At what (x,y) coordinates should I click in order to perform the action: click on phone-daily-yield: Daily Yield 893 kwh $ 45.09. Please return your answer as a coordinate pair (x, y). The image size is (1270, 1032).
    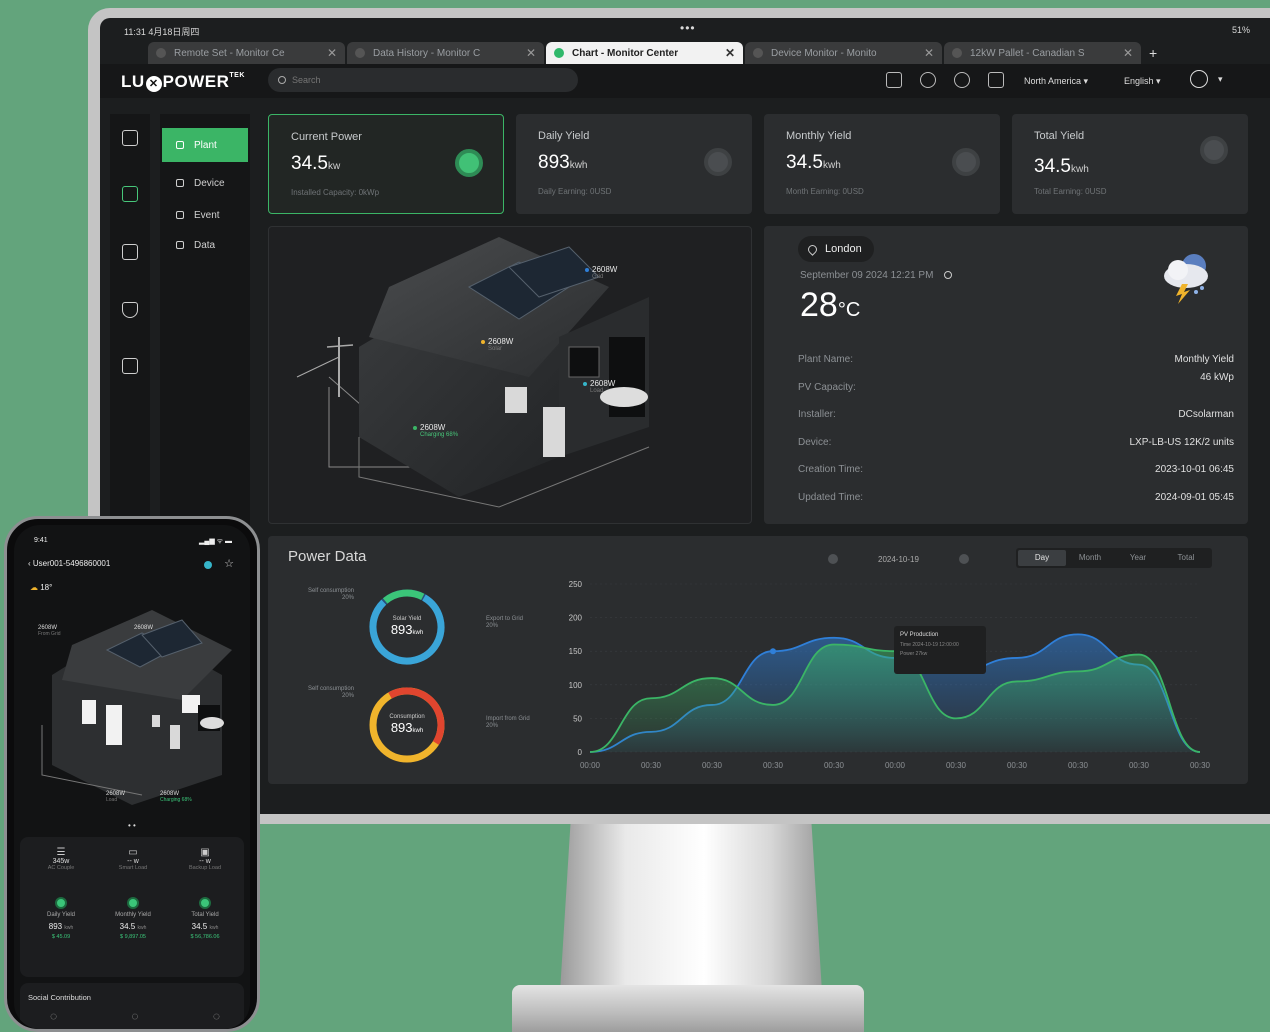
    Looking at the image, I should click on (61, 918).